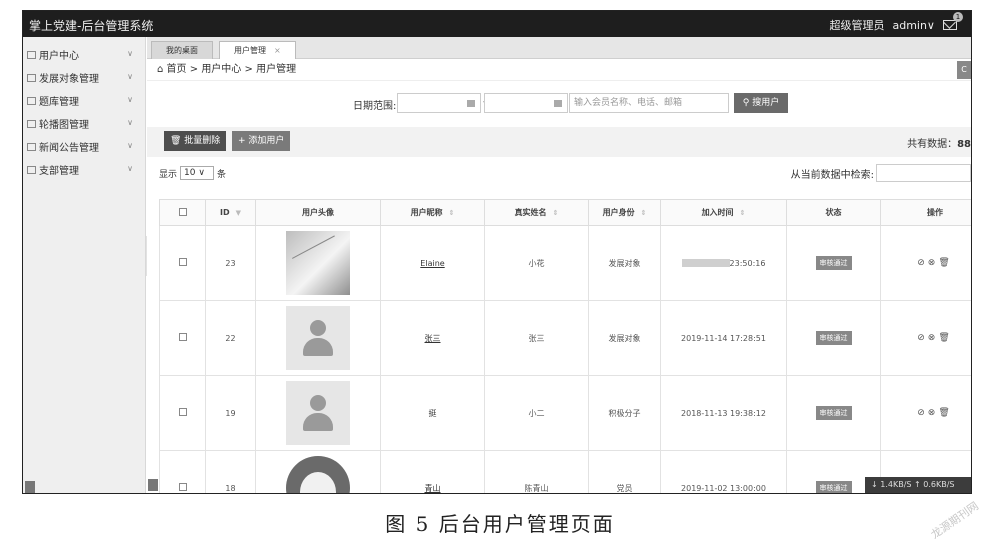  Describe the element at coordinates (559, 48) in the screenshot. I see `tab-bar: 我的桌面 用户管理 ×` at that location.